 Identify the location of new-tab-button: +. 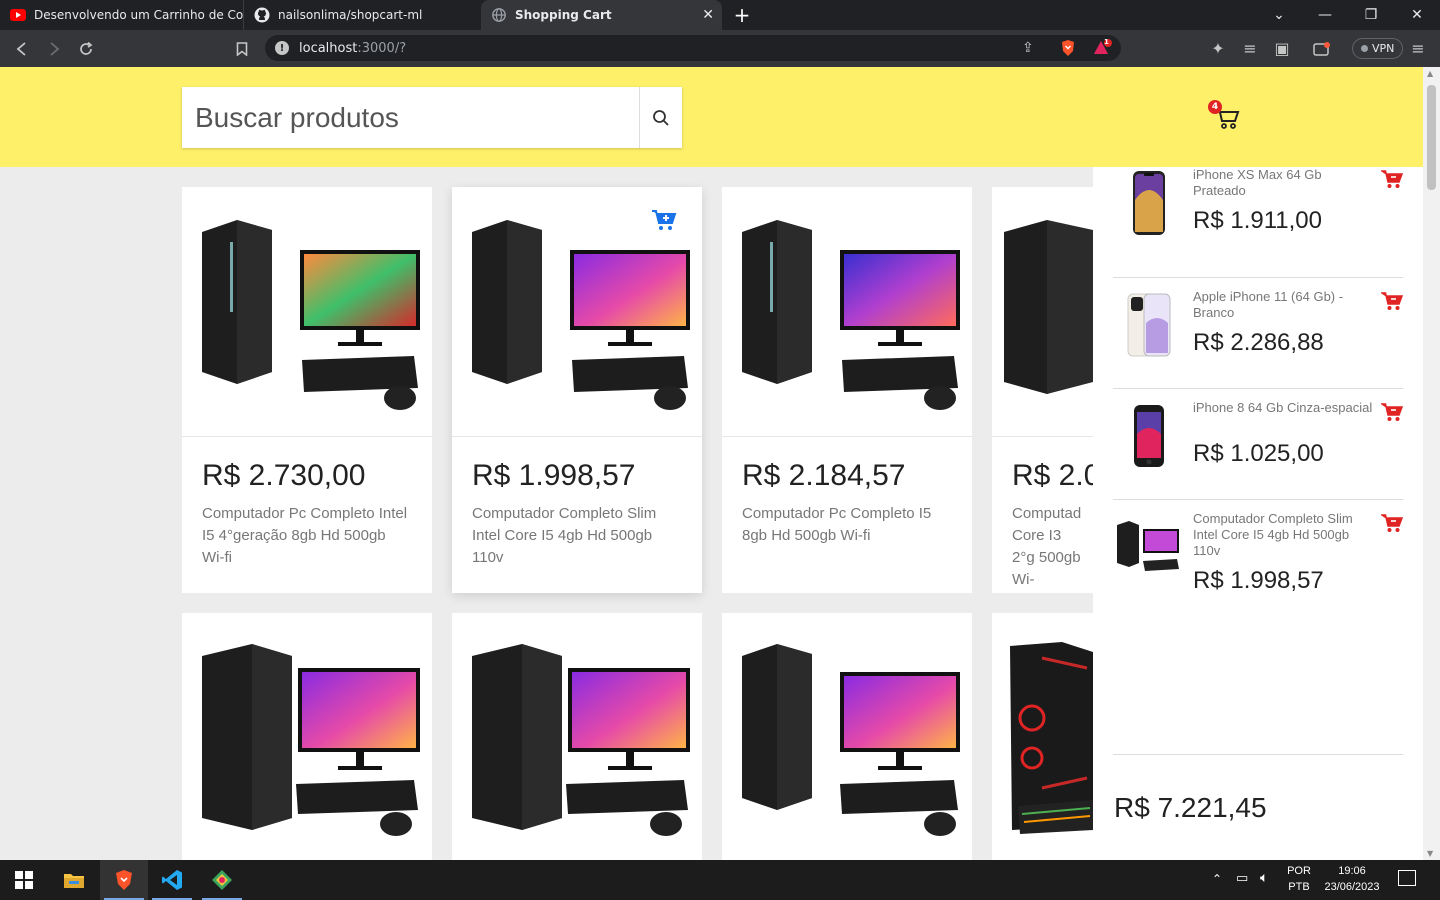
(742, 15).